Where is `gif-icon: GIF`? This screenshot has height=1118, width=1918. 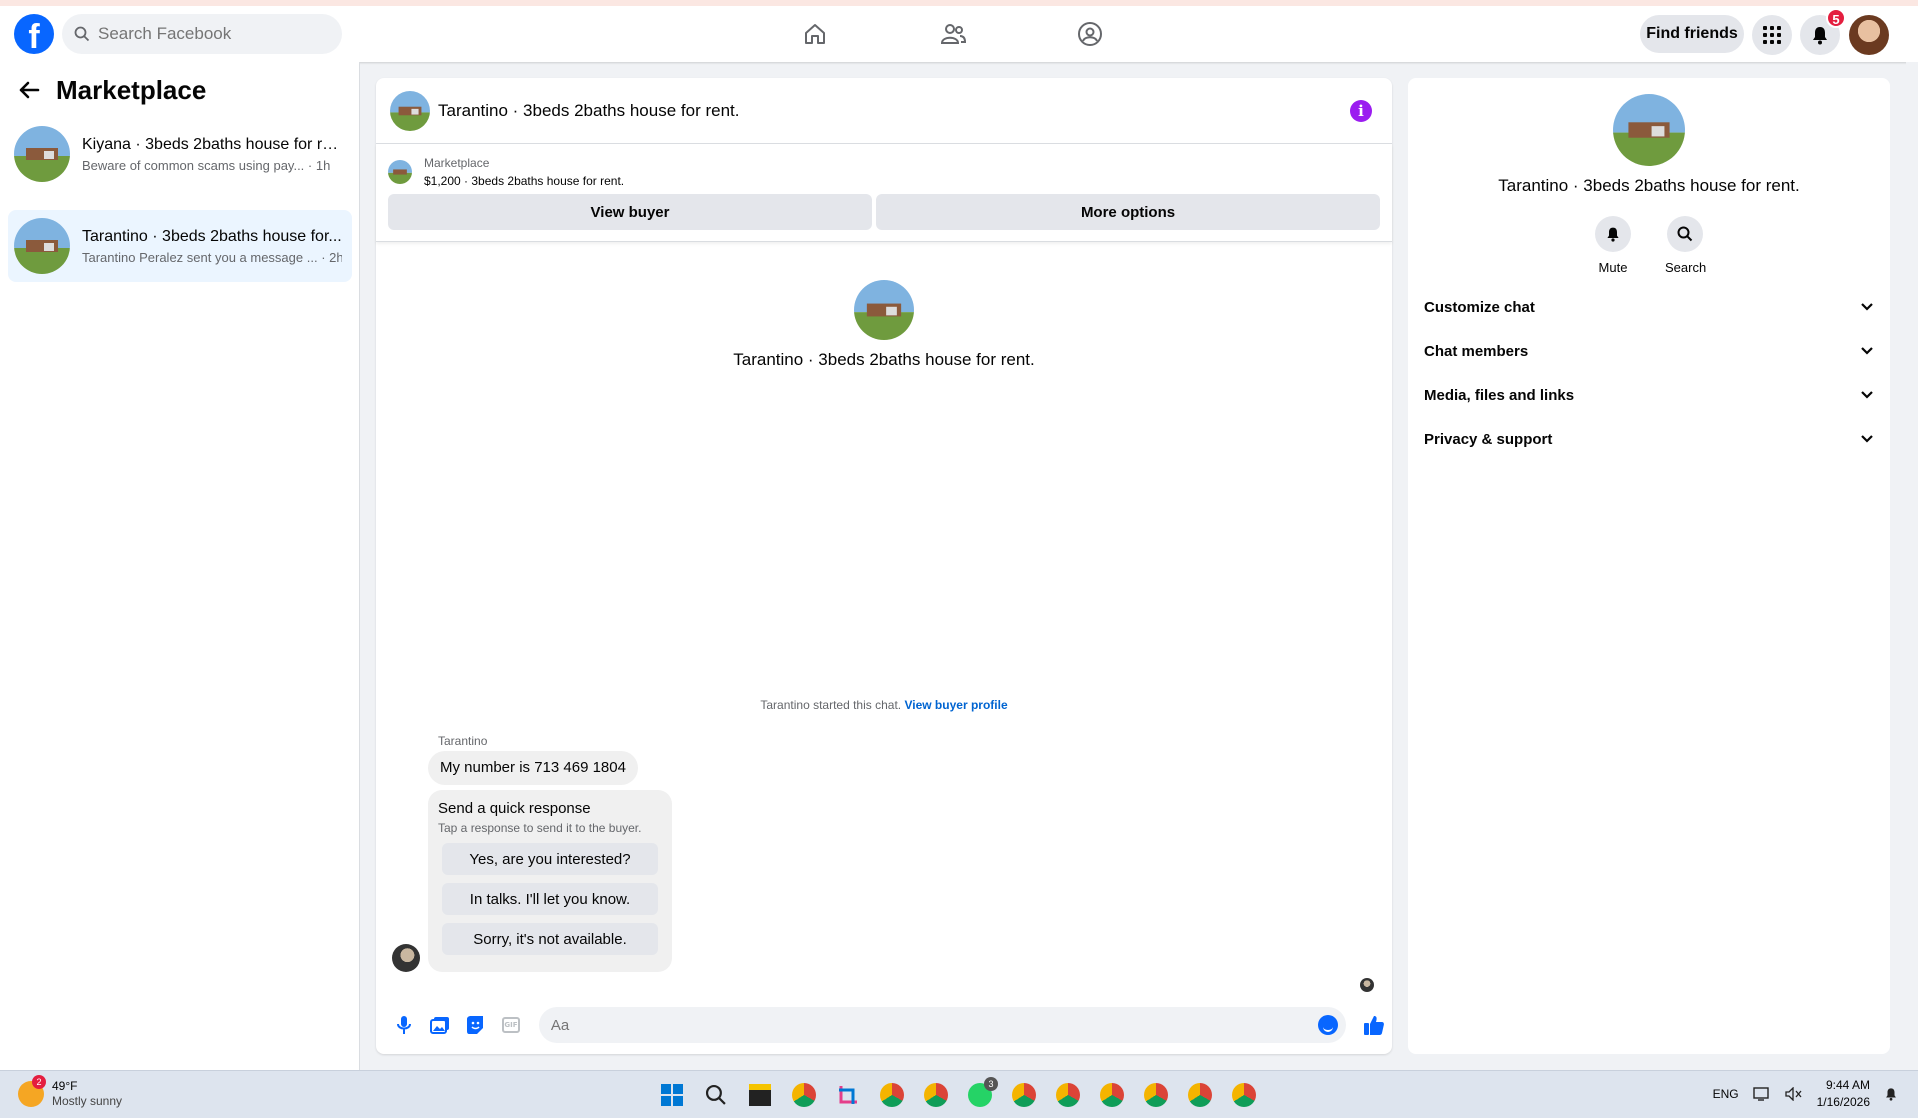
gif-icon: GIF is located at coordinates (511, 1025).